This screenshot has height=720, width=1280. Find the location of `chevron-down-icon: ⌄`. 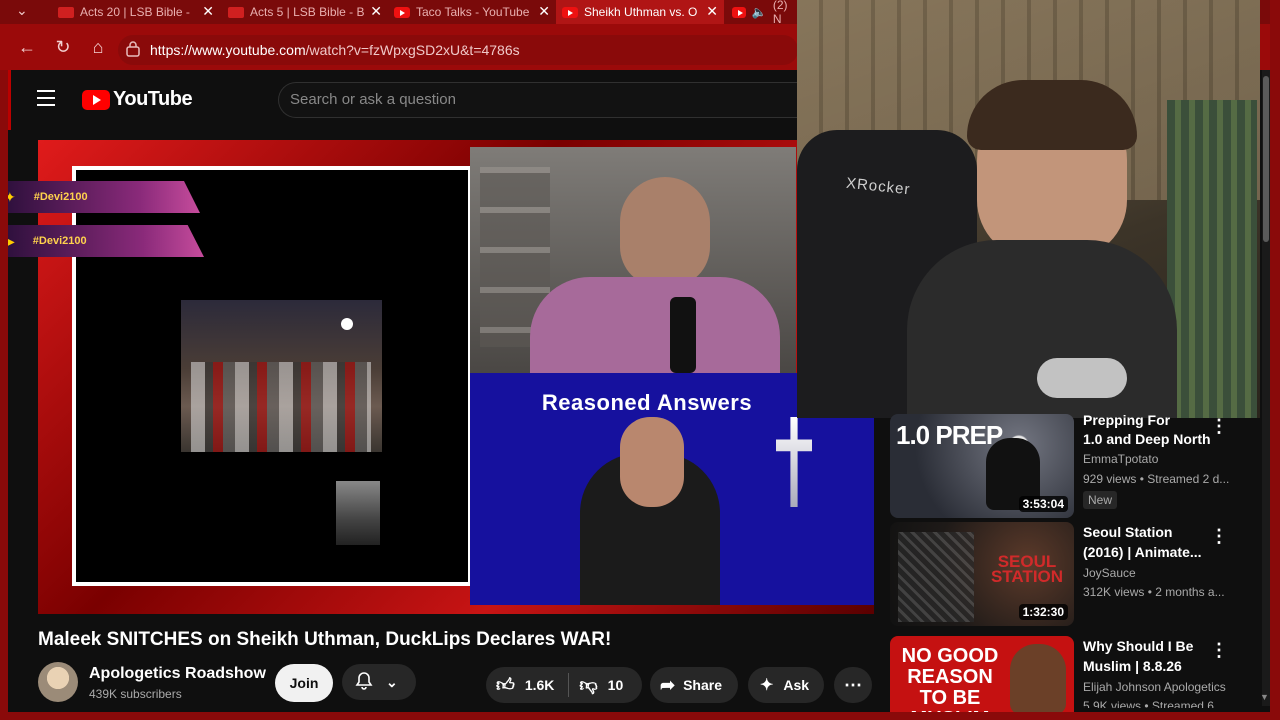

chevron-down-icon: ⌄ is located at coordinates (392, 681).